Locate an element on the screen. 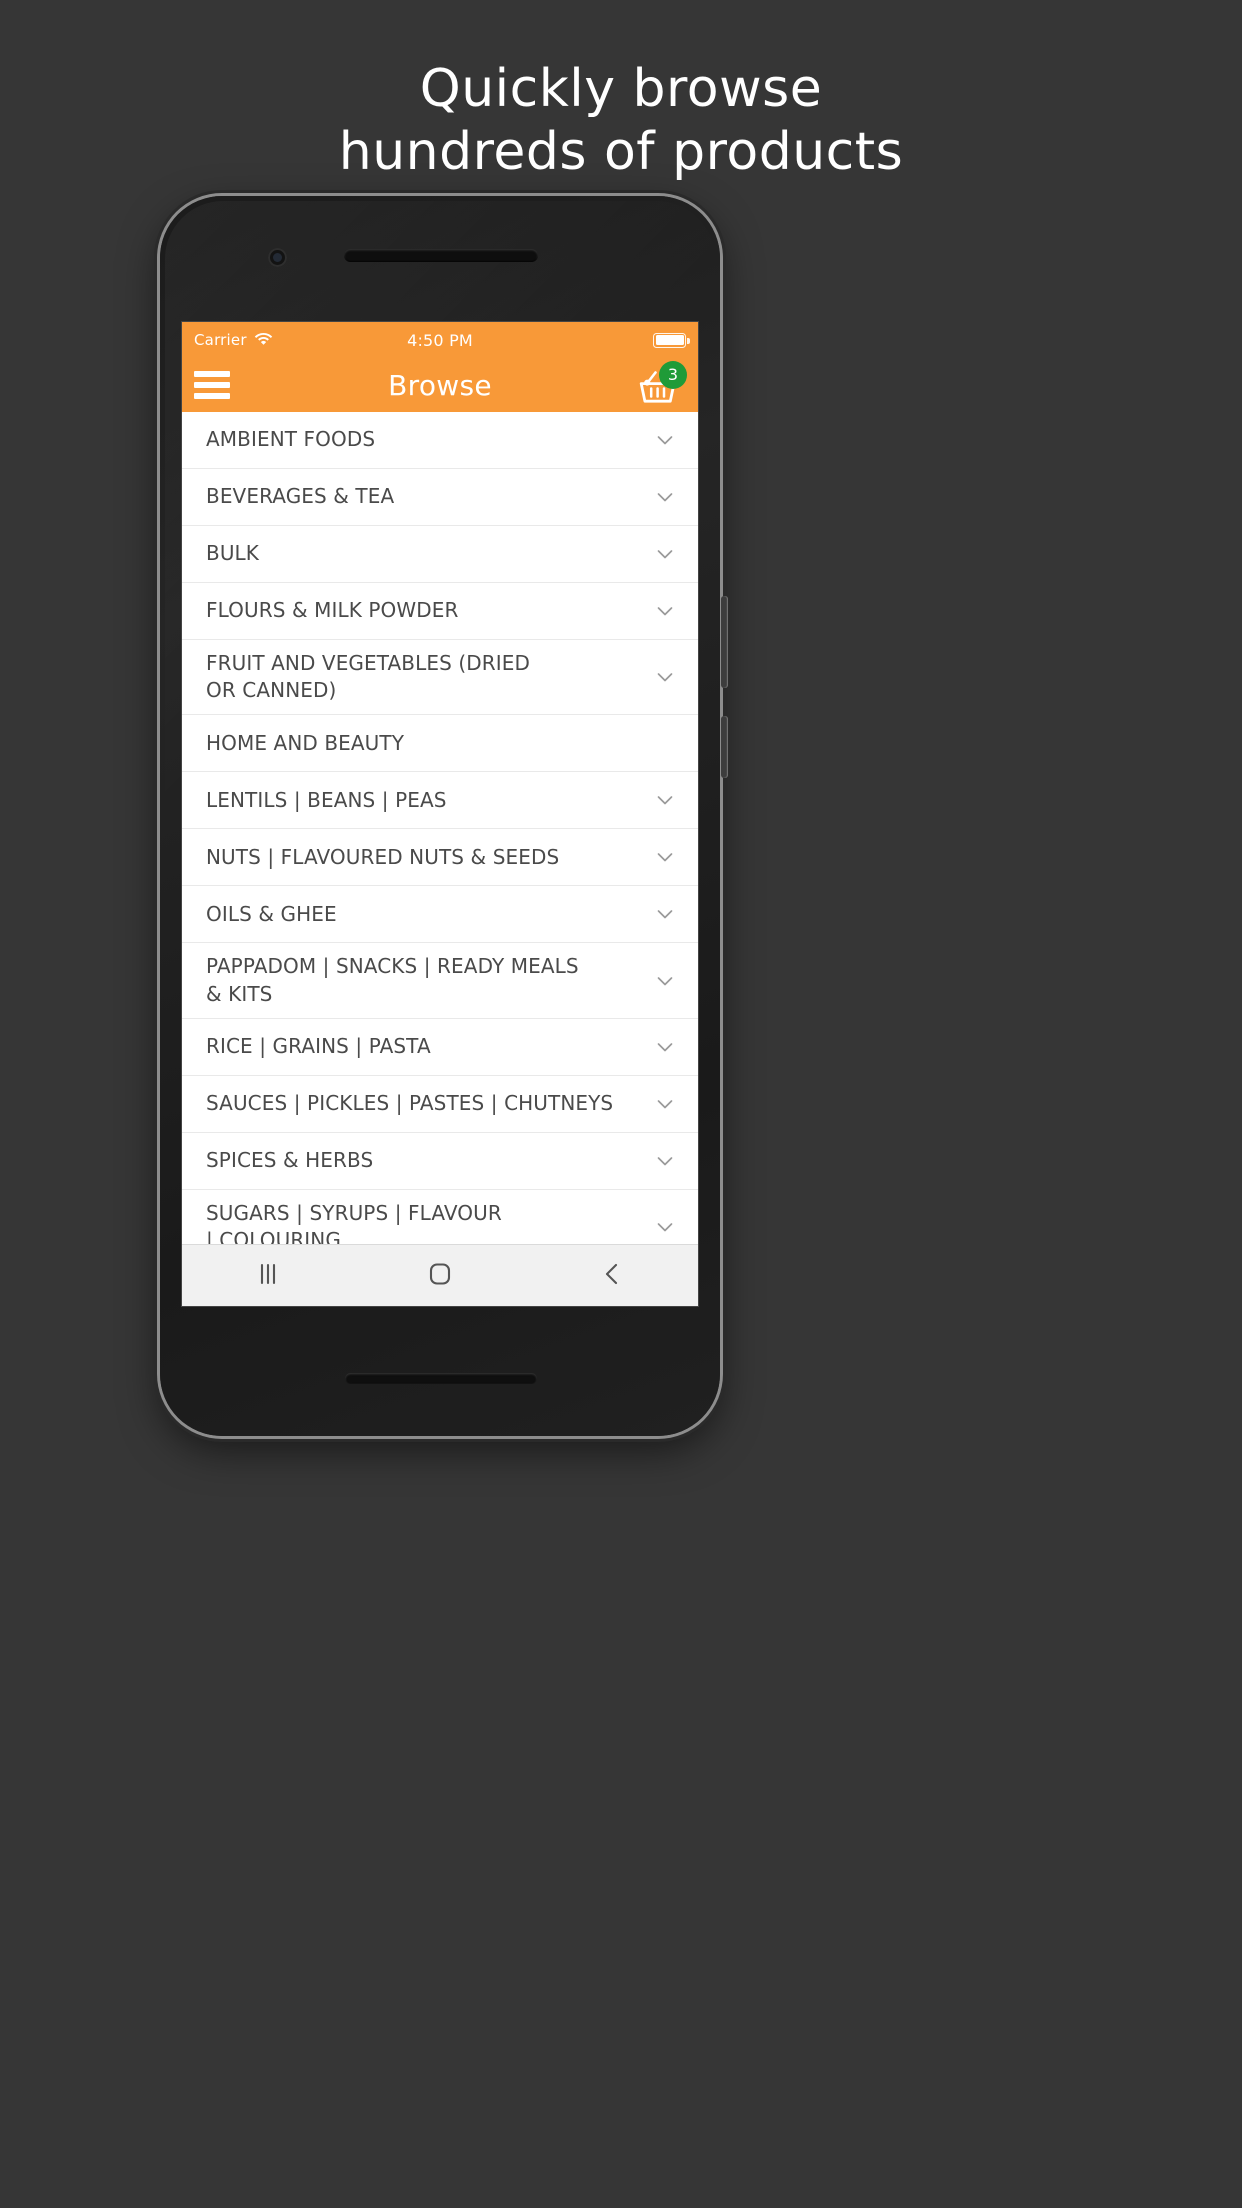  home-square-icon is located at coordinates (440, 1276).